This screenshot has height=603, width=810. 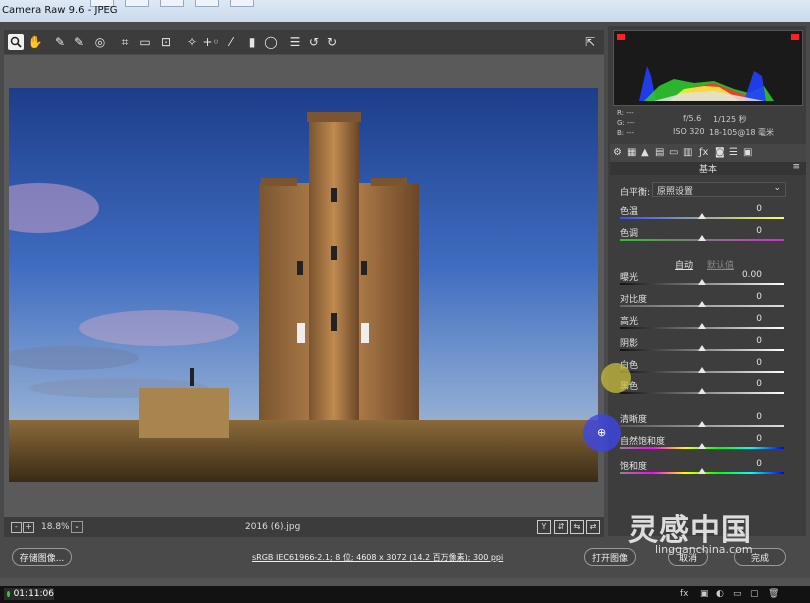 What do you see at coordinates (55, 527) in the screenshot?
I see `zoom-level: 18.8%` at bounding box center [55, 527].